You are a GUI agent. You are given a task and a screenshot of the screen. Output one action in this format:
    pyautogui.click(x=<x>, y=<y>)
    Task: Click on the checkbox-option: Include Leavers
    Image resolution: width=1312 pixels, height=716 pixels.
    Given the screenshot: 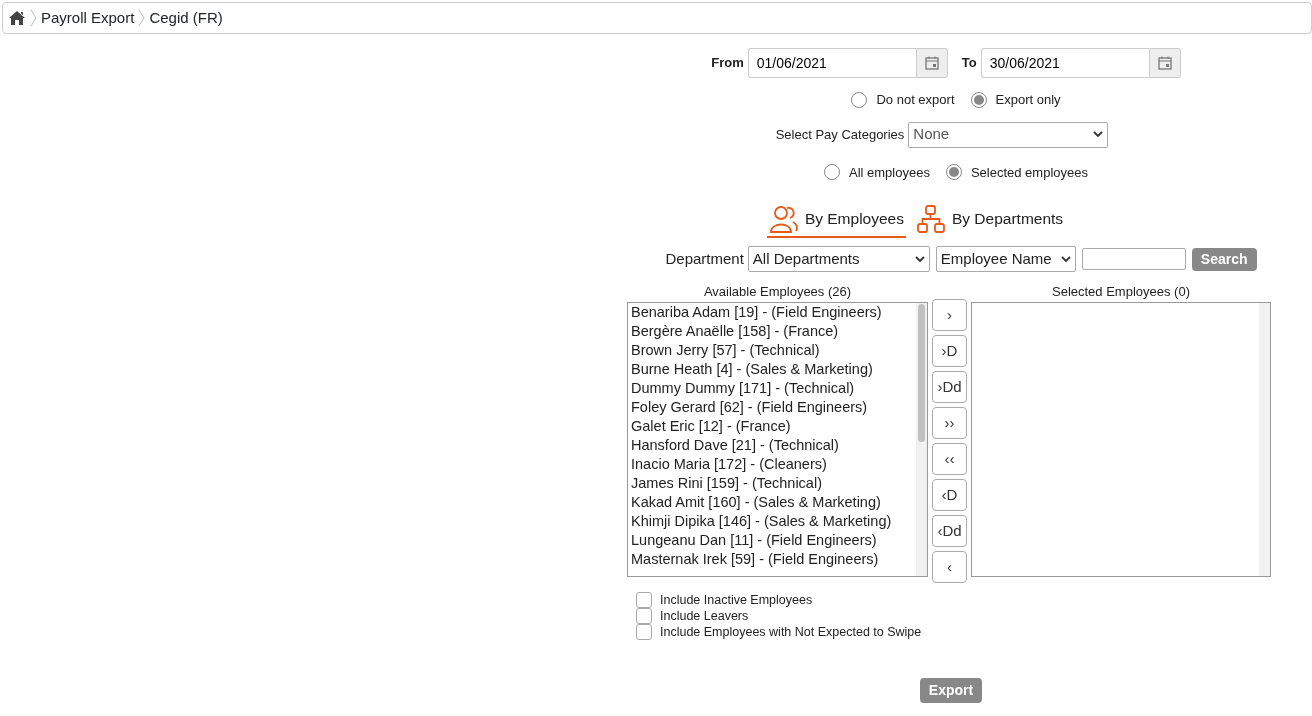 What is the action you would take?
    pyautogui.click(x=960, y=616)
    